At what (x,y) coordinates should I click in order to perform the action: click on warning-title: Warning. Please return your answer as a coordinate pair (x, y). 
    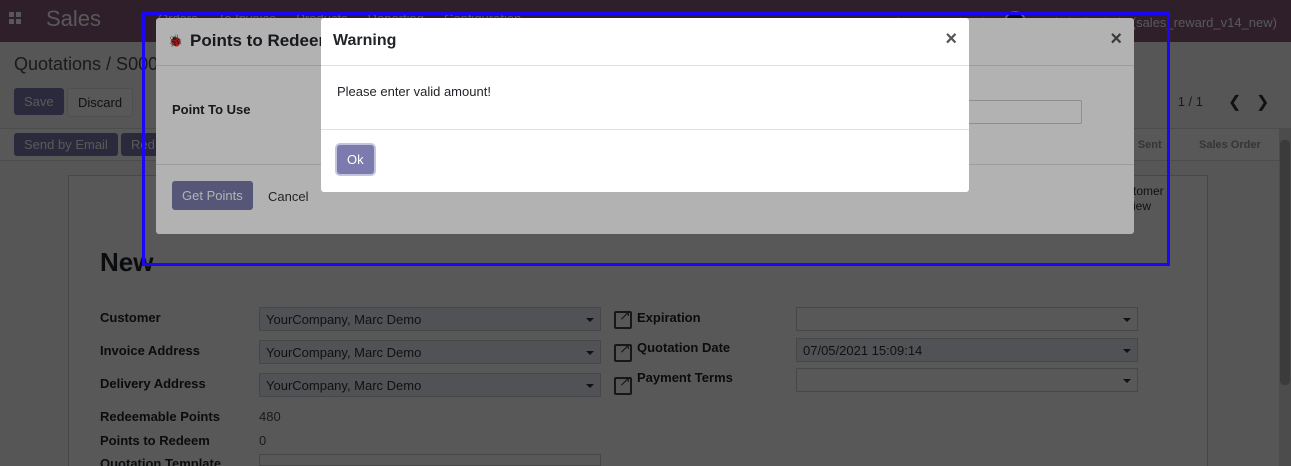
    Looking at the image, I should click on (365, 40).